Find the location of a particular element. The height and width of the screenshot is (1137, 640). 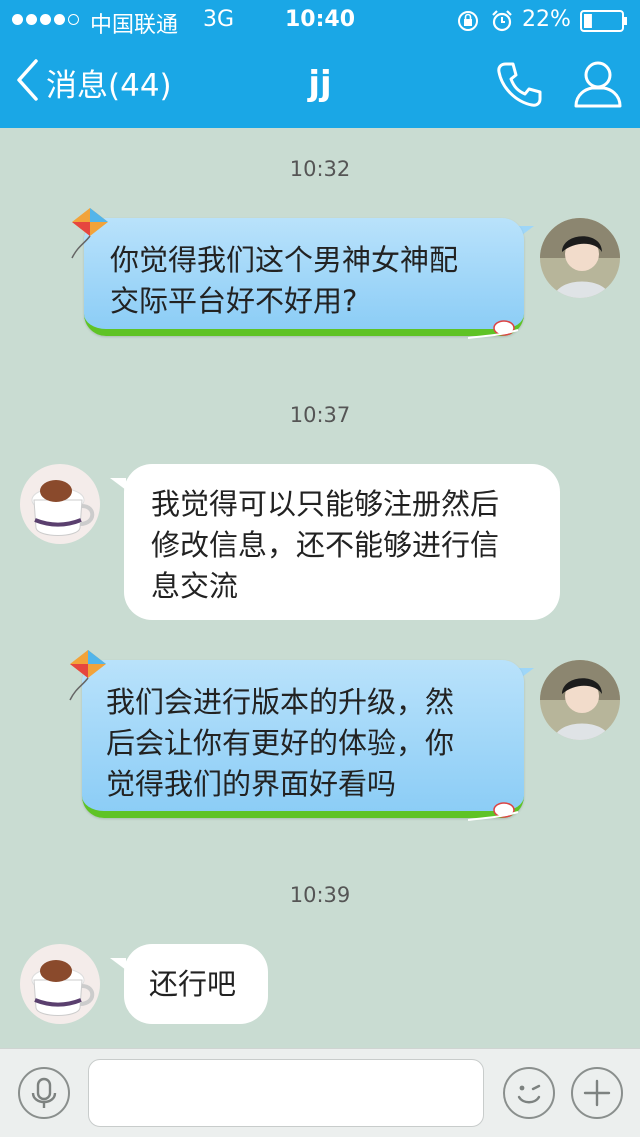

microphone-icon is located at coordinates (44, 1099).